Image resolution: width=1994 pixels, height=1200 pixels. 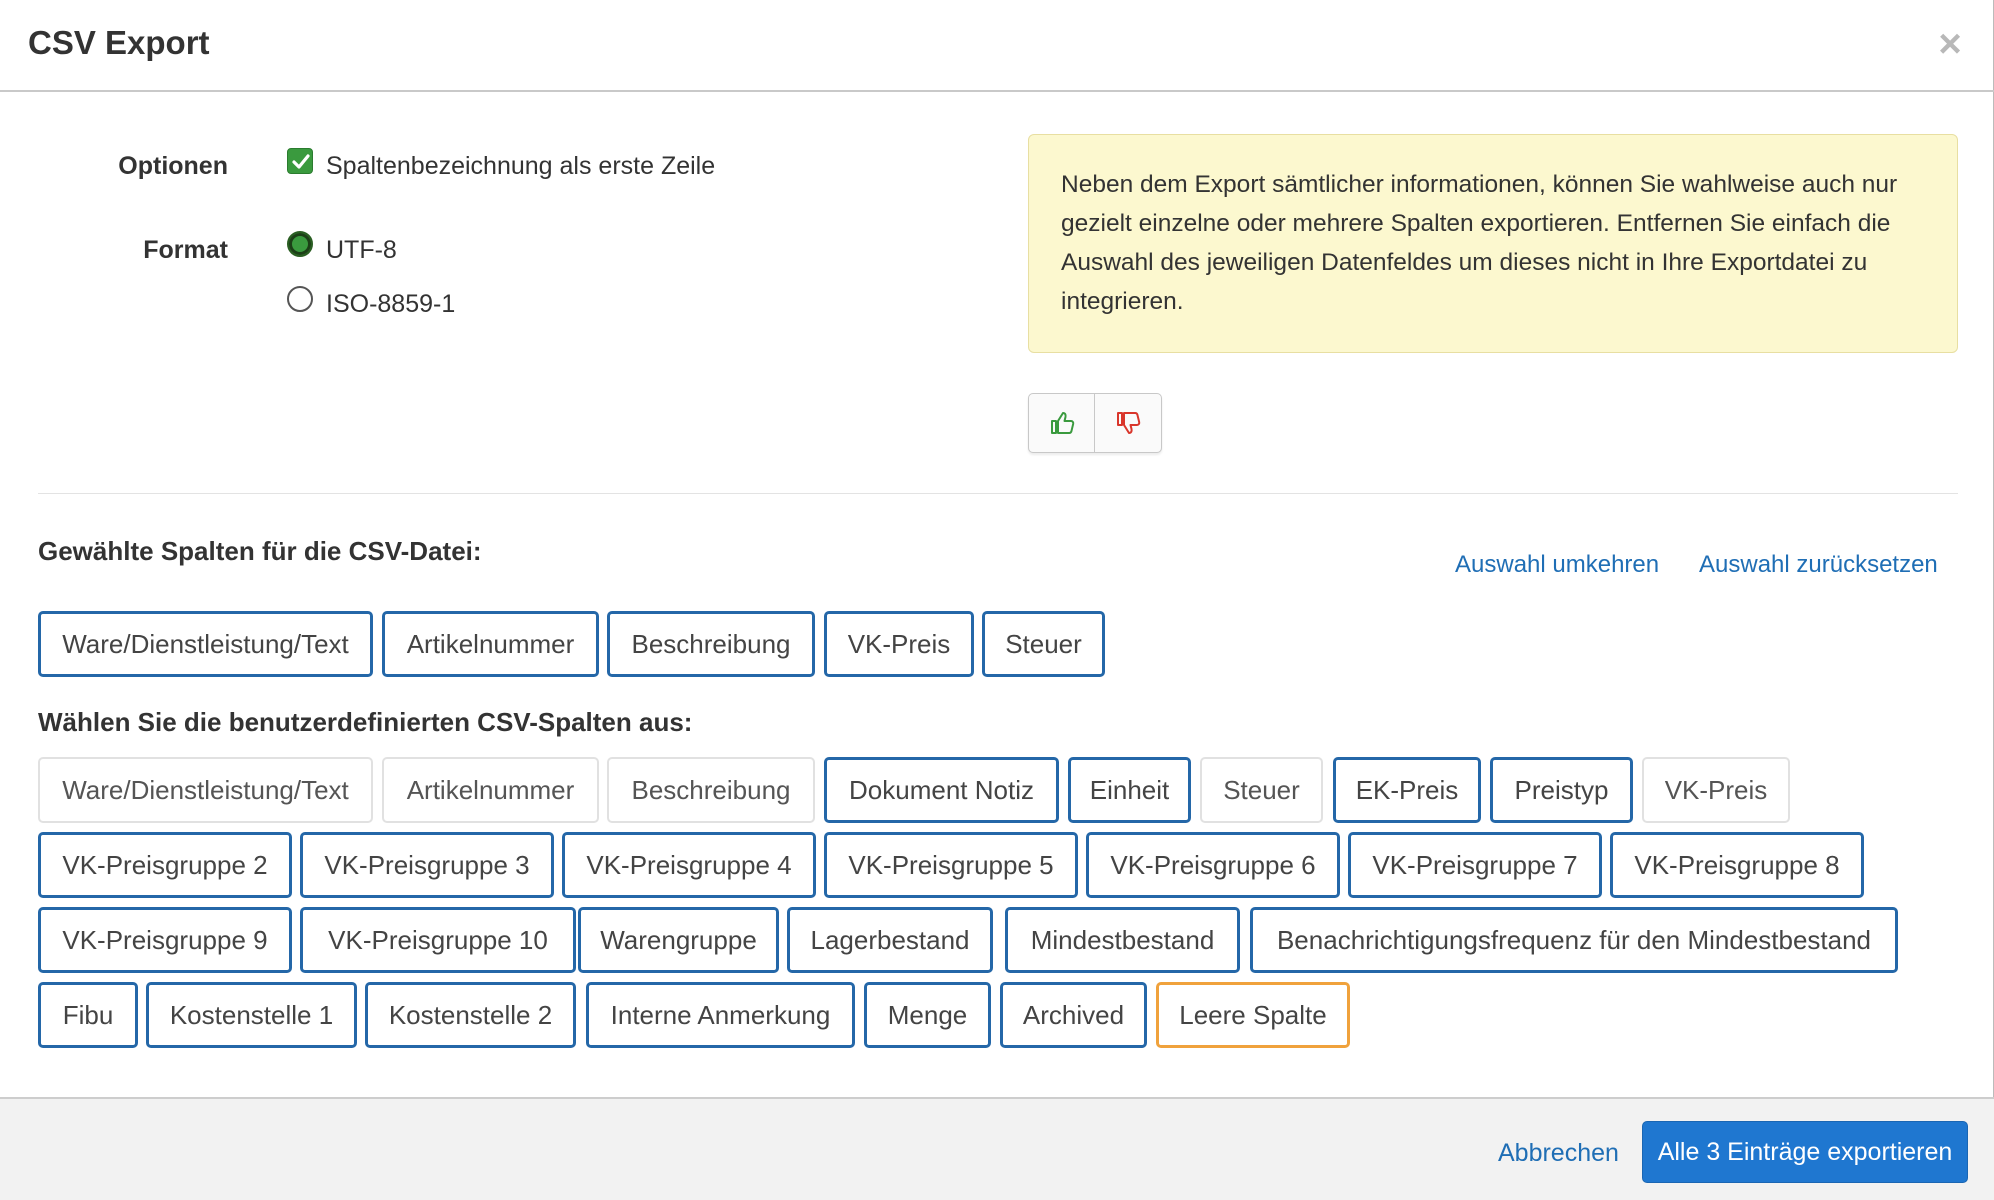 I want to click on custom-column-chip: VK-Preisgruppe 6, so click(x=1213, y=865).